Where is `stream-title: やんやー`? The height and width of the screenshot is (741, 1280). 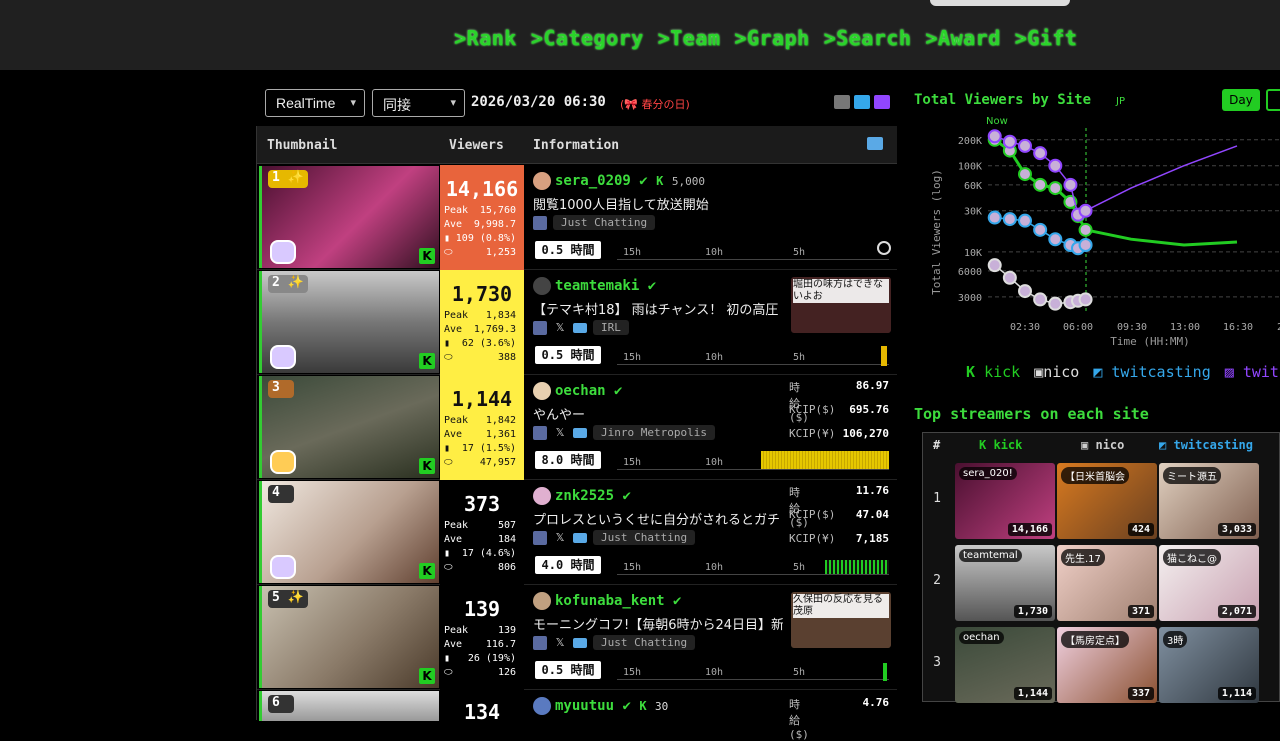 stream-title: やんやー is located at coordinates (658, 413).